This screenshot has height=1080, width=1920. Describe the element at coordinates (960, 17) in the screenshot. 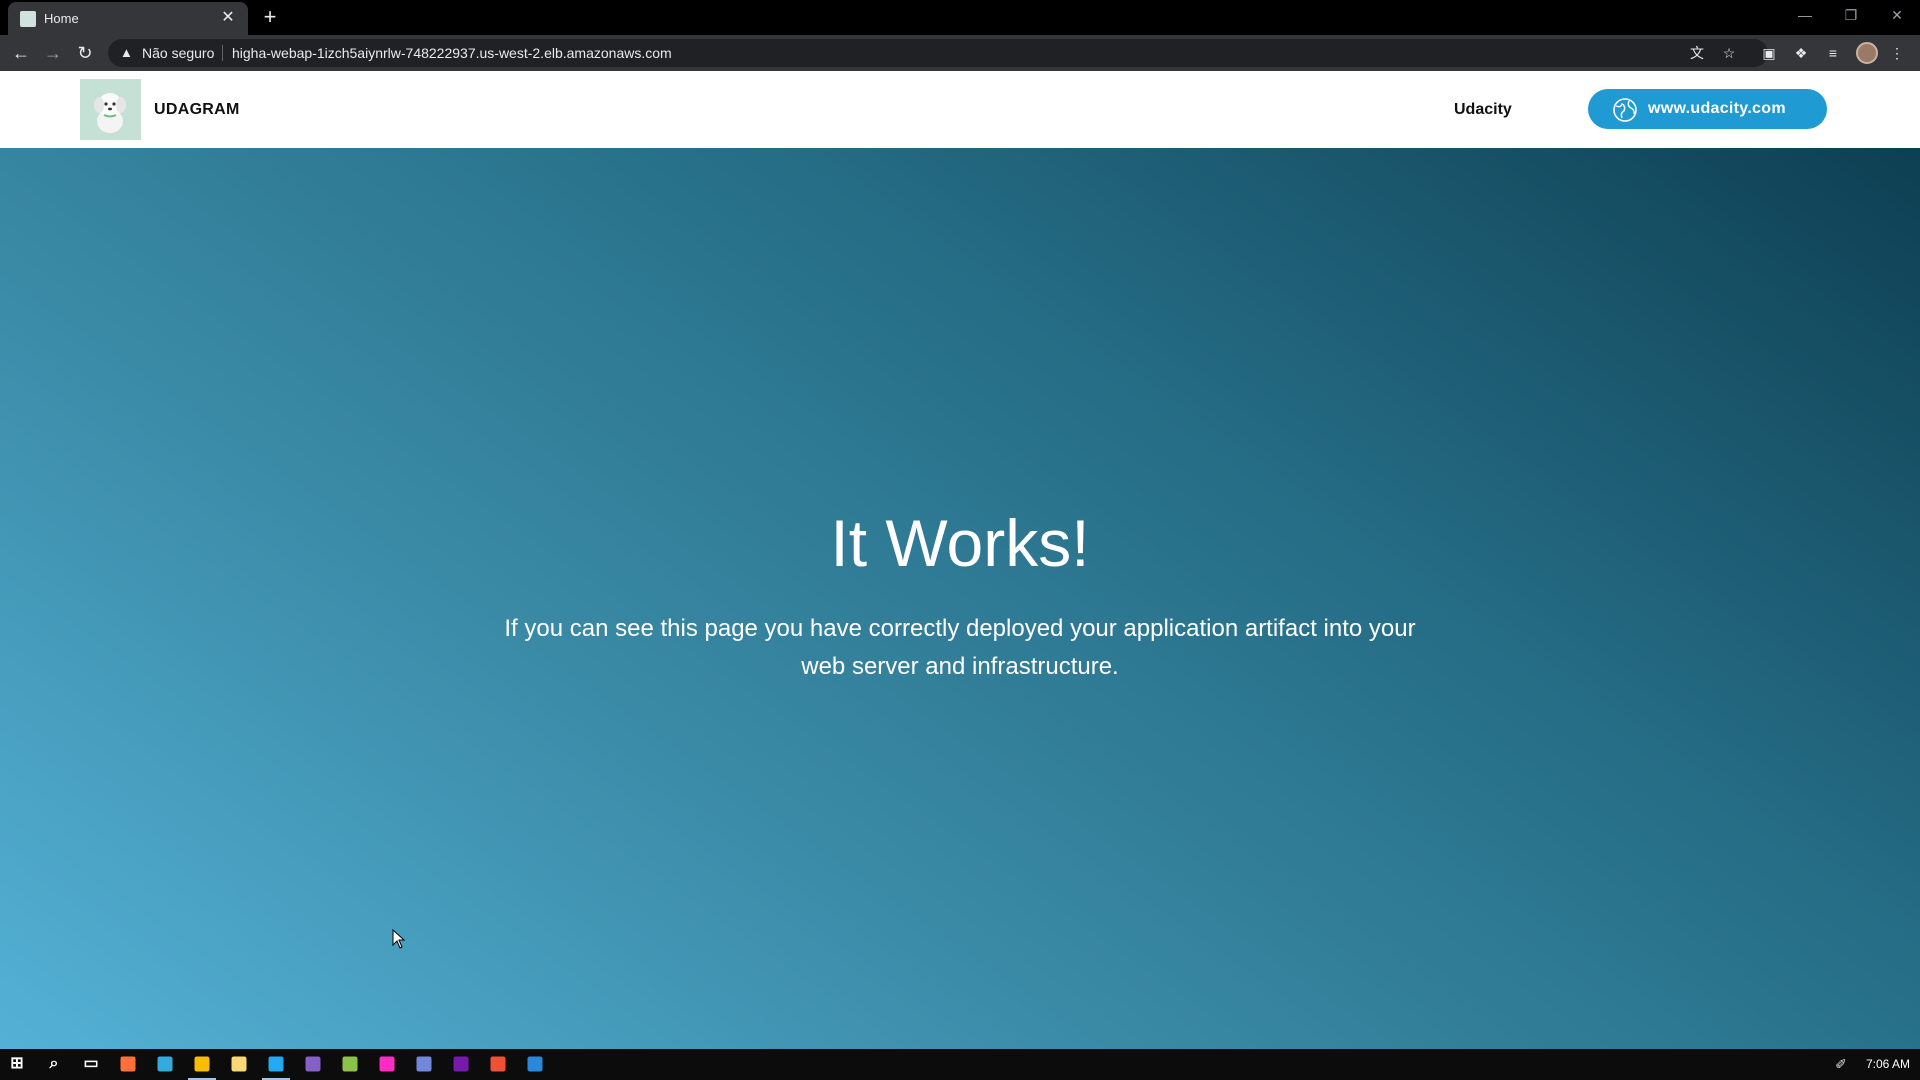

I see `browser-tab-bar: Home ✕ + — ❐ ✕` at that location.